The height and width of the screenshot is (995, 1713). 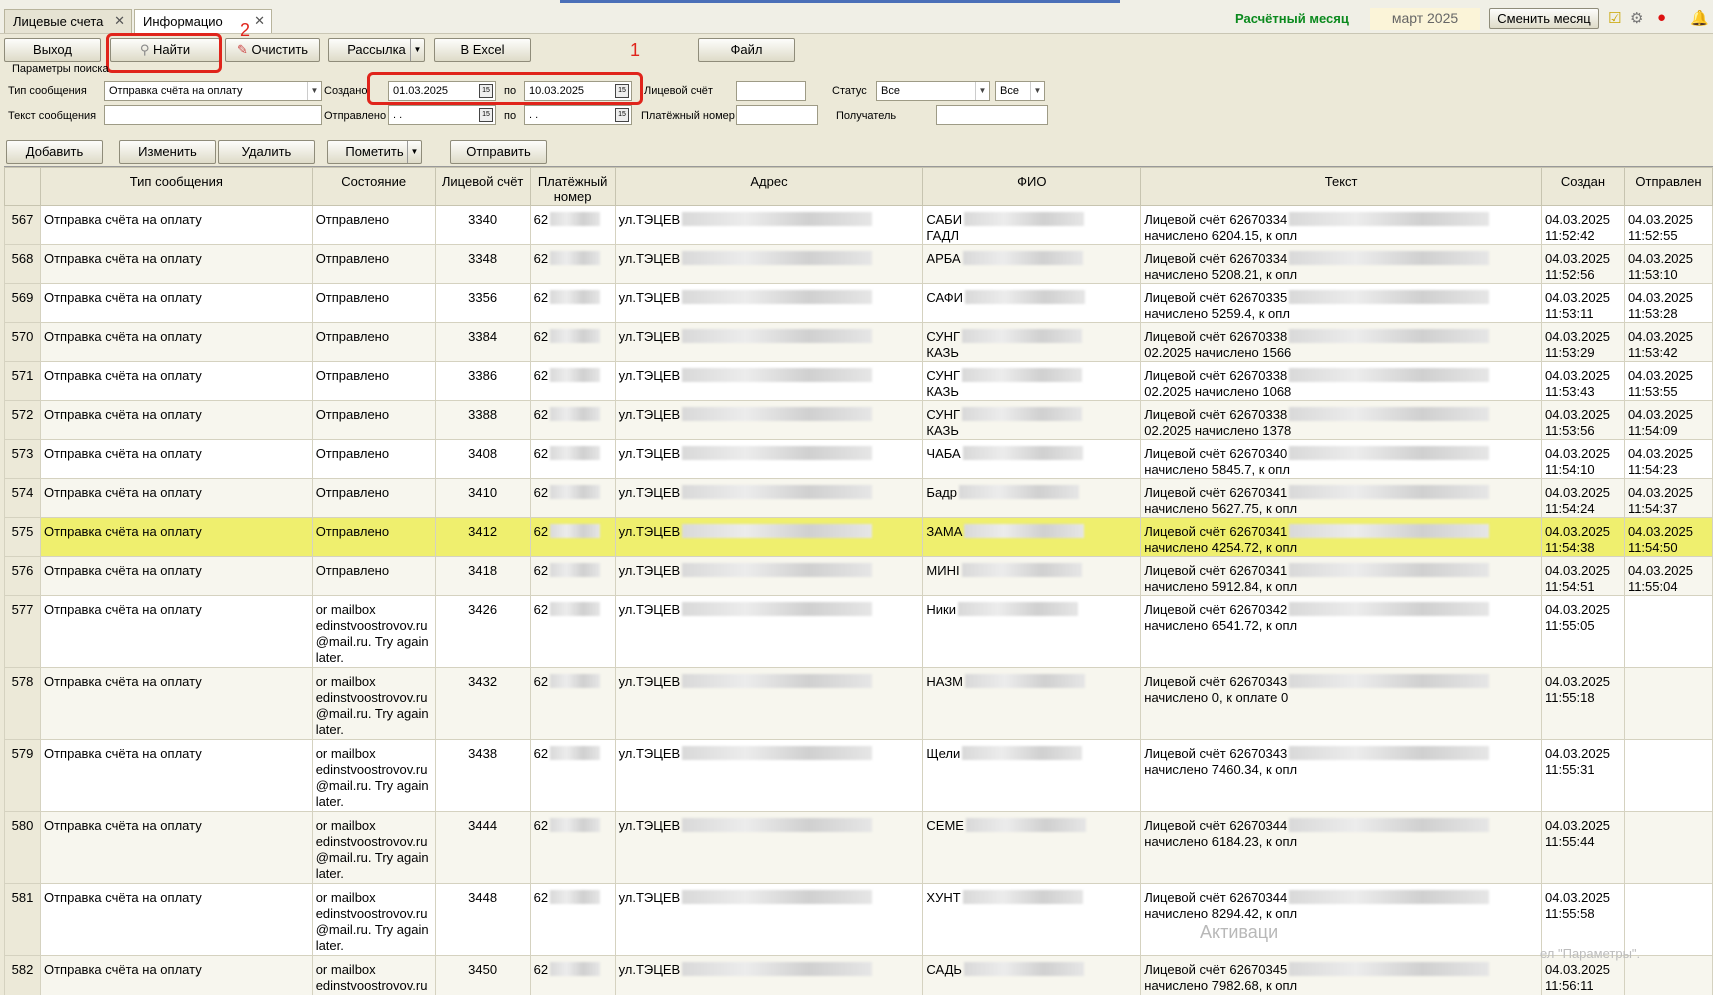 What do you see at coordinates (22, 264) in the screenshot?
I see `row-number: 568` at bounding box center [22, 264].